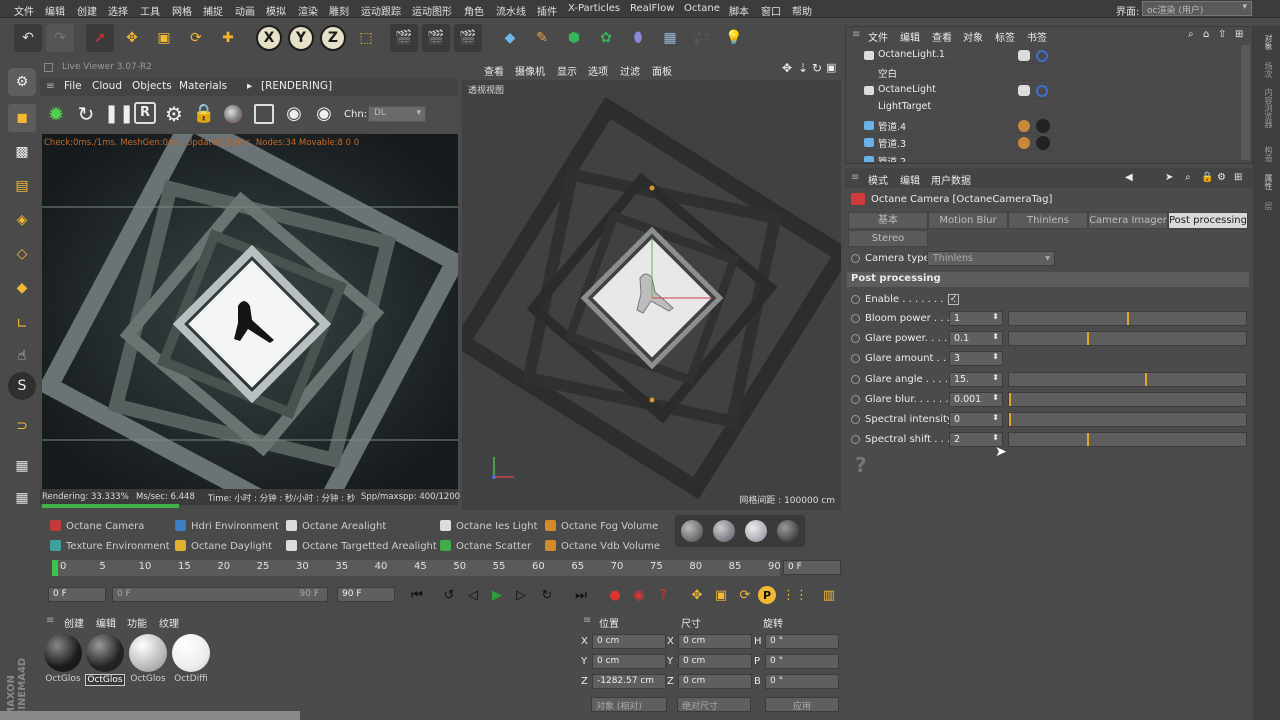 The height and width of the screenshot is (720, 1280). I want to click on tweak-icon: ☝, so click(22, 356).